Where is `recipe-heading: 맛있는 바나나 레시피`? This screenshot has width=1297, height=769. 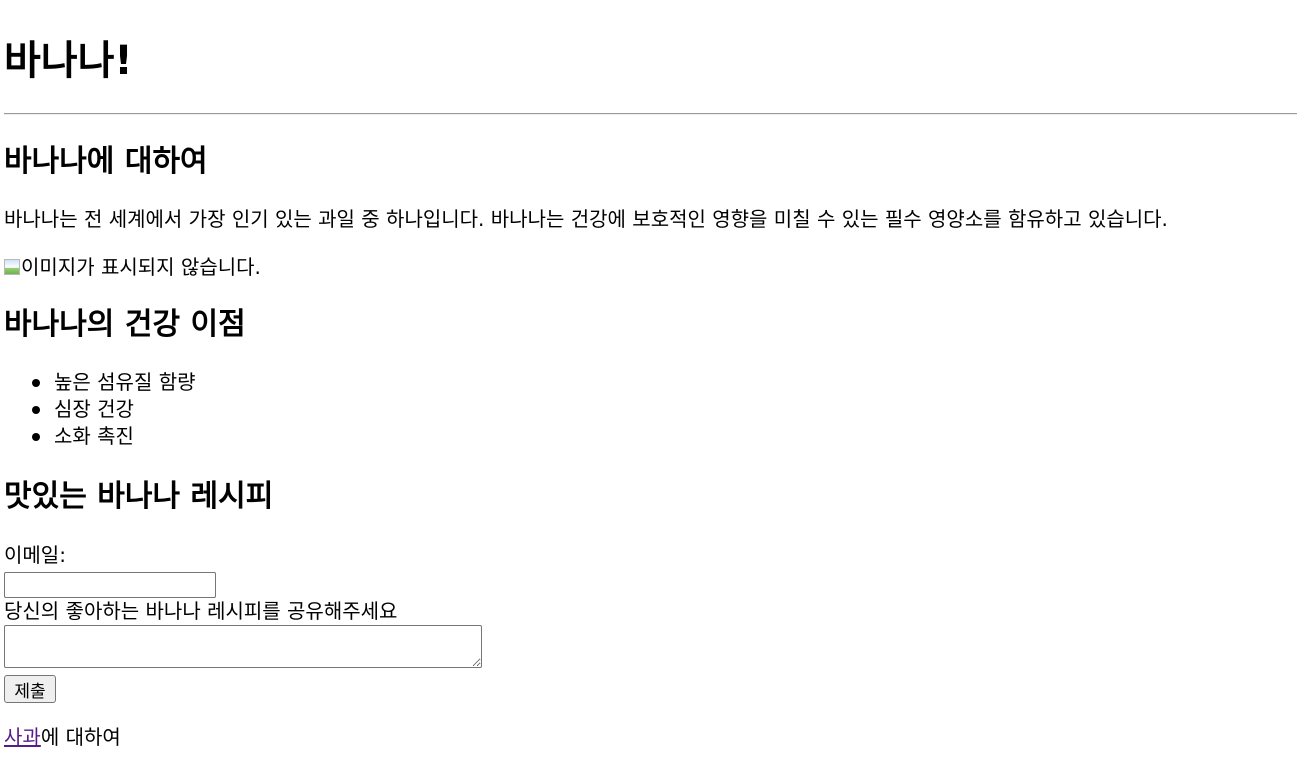
recipe-heading: 맛있는 바나나 레시피 is located at coordinates (139, 496).